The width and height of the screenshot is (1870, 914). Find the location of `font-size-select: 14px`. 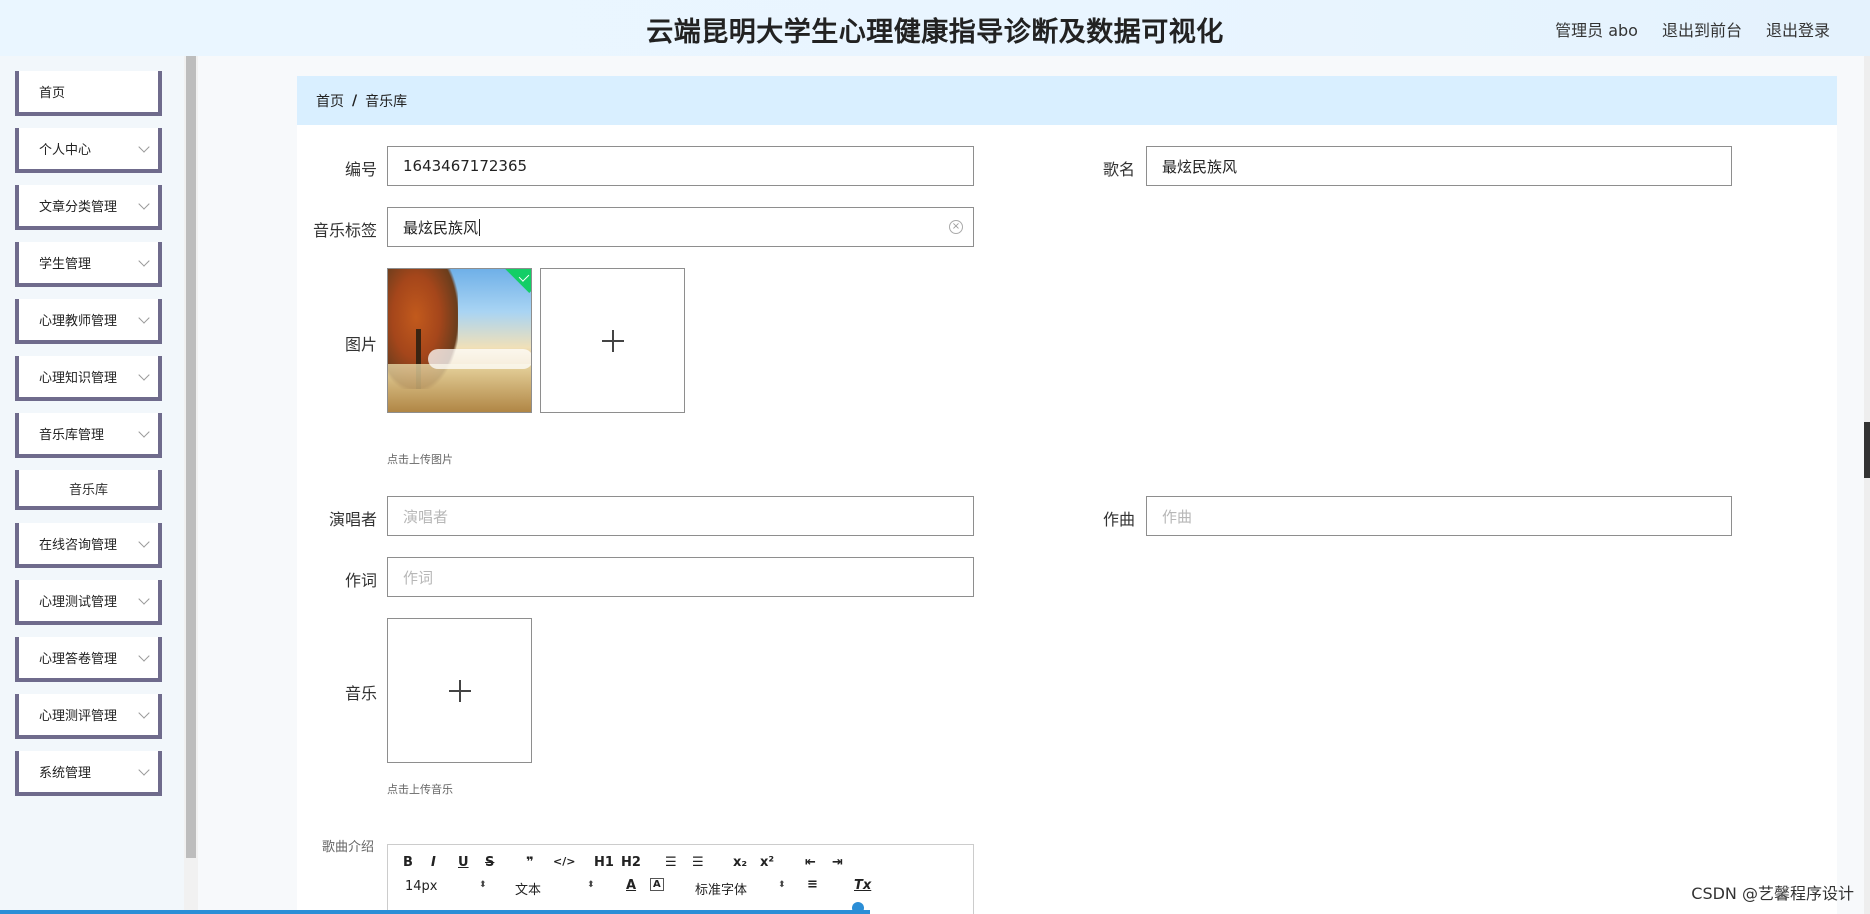

font-size-select: 14px is located at coordinates (421, 886).